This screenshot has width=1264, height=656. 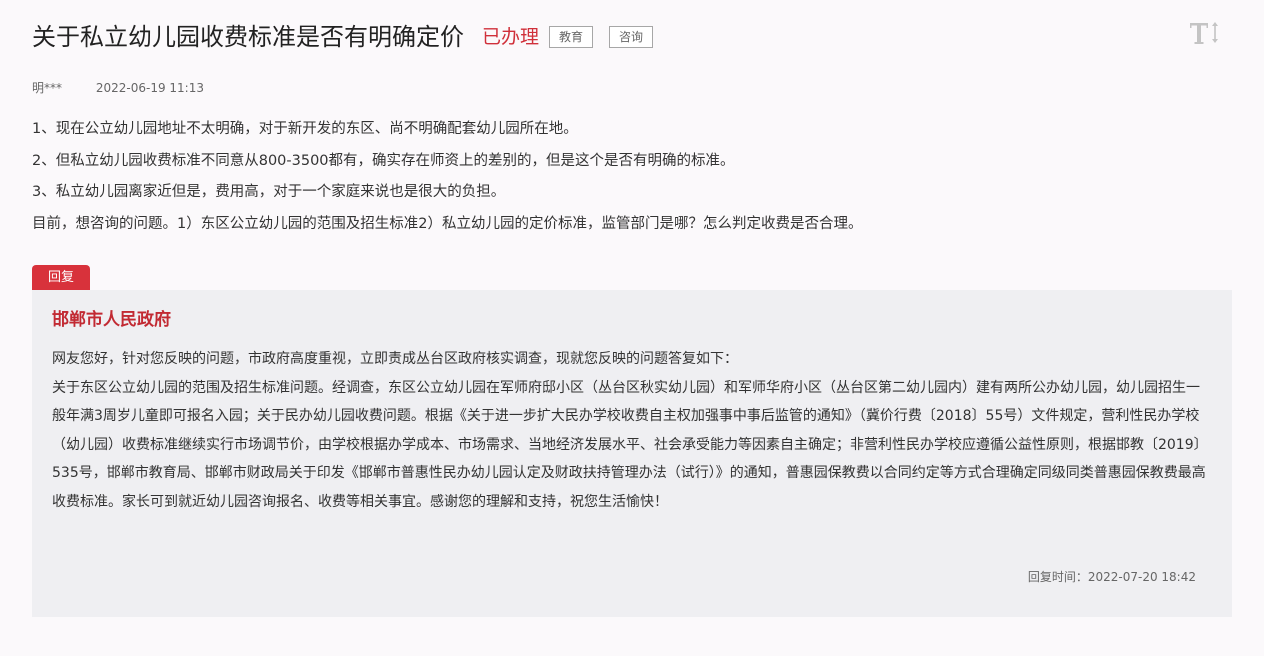 I want to click on reply-time: 回复时间：2022-07-20 18:42, so click(x=1112, y=576).